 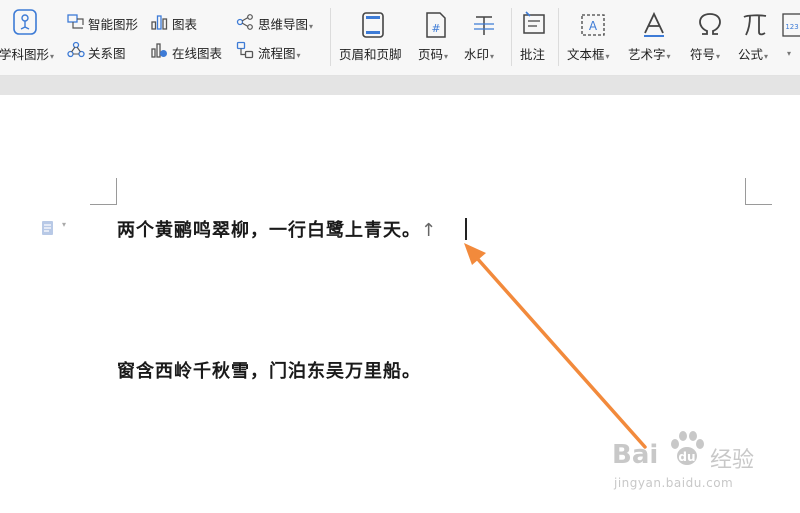 I want to click on svg-text: du, so click(x=686, y=457).